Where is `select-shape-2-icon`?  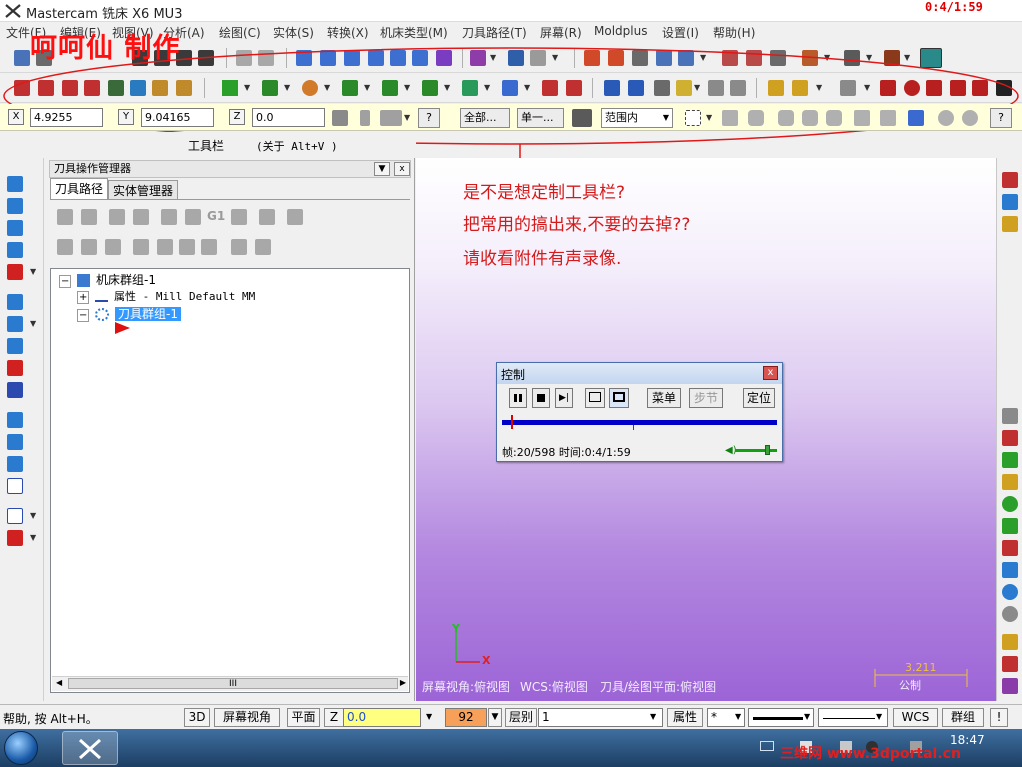
select-shape-2-icon is located at coordinates (786, 118).